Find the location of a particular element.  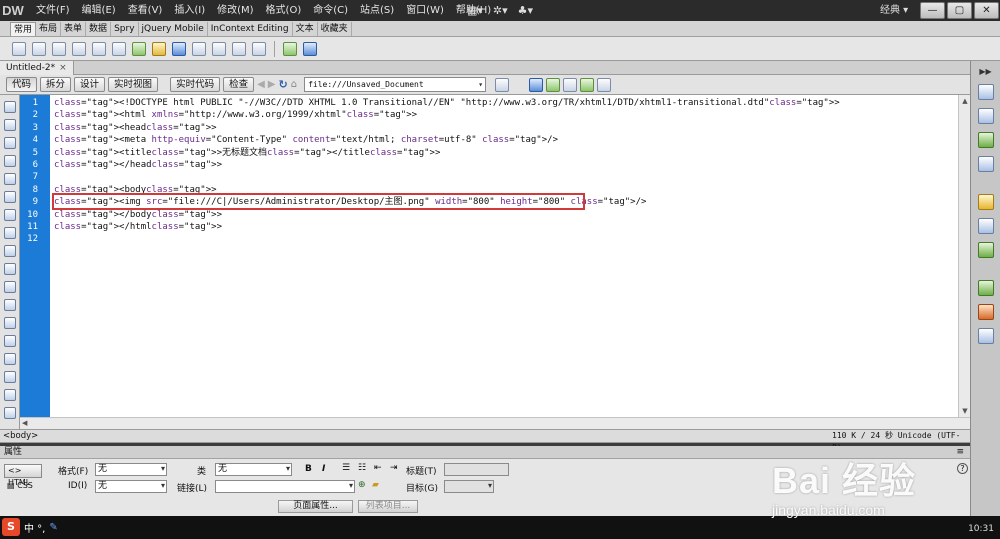

page-options-icon is located at coordinates (502, 84).